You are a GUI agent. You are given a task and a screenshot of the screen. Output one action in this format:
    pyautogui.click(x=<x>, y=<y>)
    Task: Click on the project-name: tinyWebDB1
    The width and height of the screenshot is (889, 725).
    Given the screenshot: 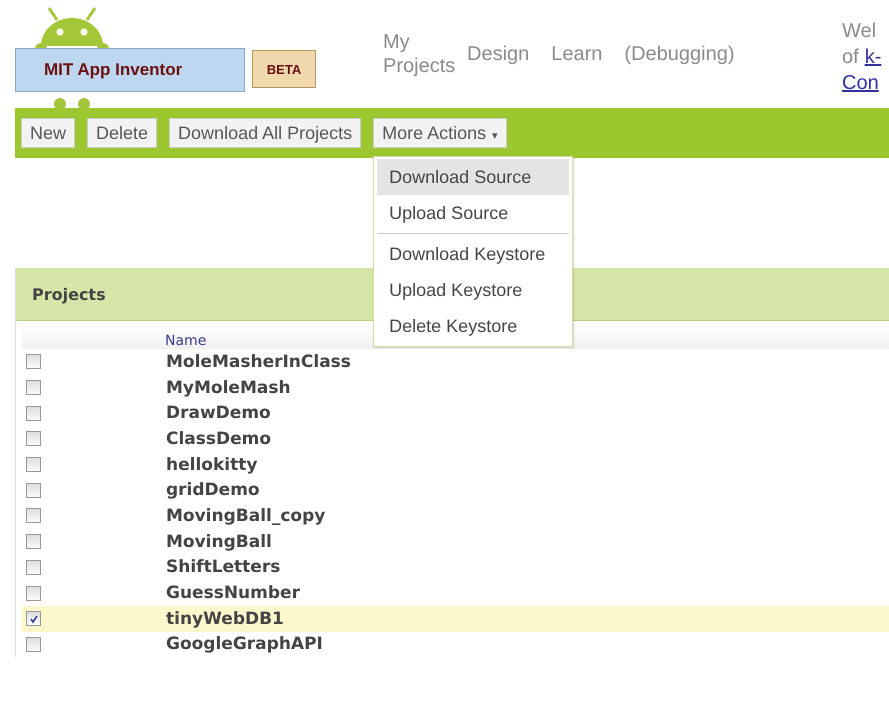 What is the action you would take?
    pyautogui.click(x=225, y=618)
    